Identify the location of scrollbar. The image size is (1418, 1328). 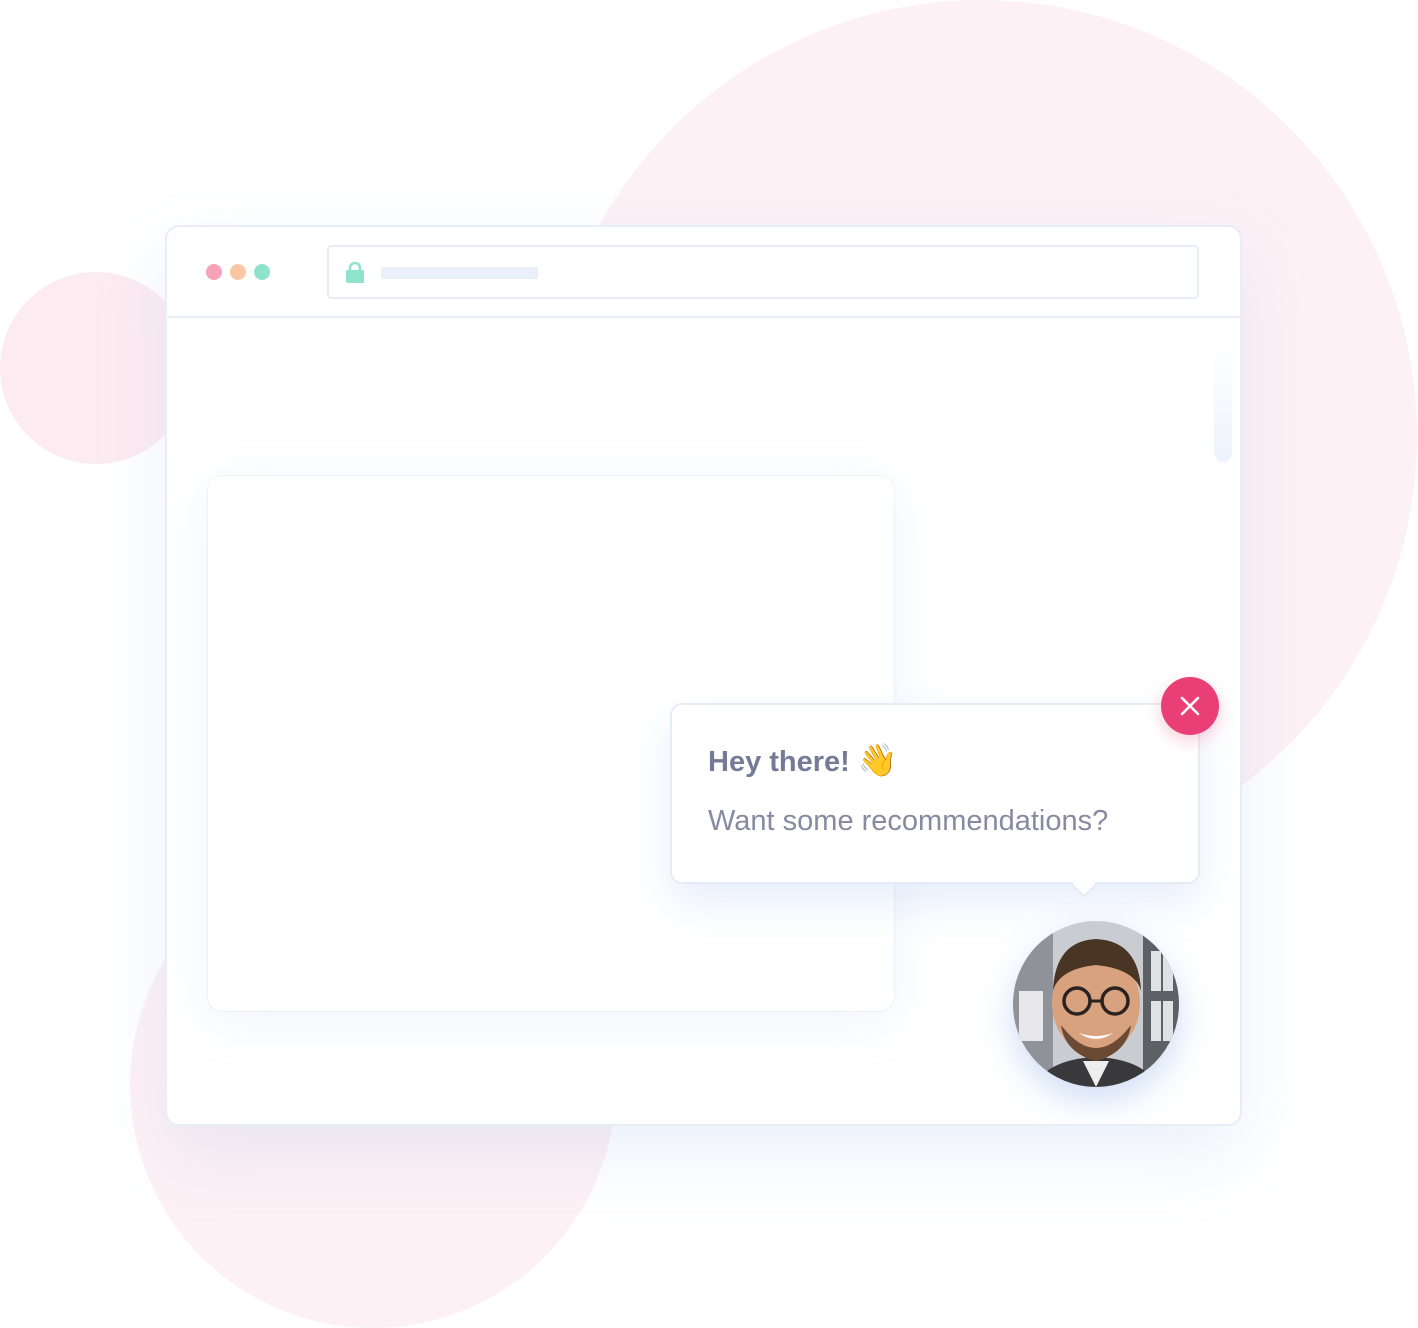
(1223, 401).